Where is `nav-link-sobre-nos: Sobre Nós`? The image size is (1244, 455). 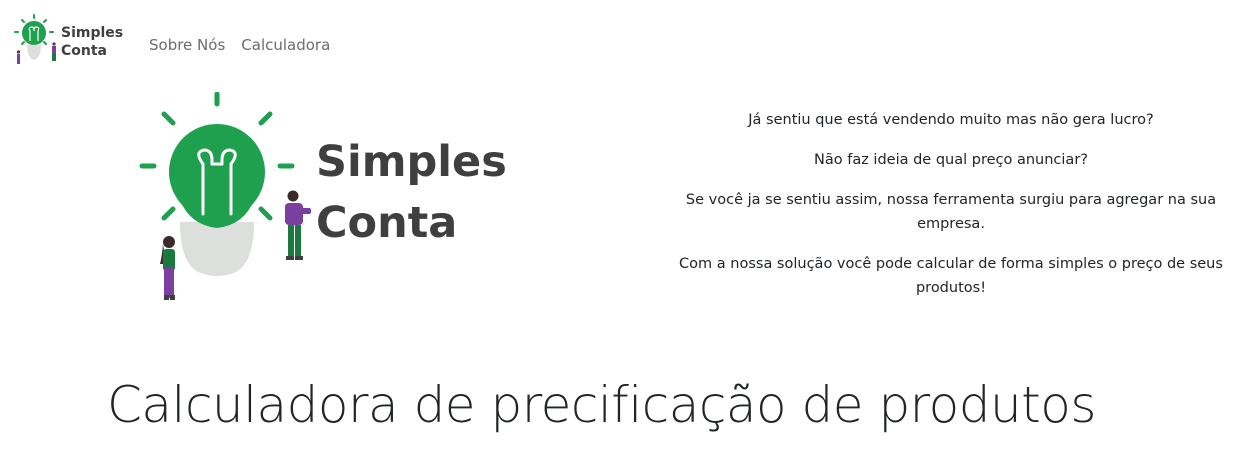 nav-link-sobre-nos: Sobre Nós is located at coordinates (187, 45).